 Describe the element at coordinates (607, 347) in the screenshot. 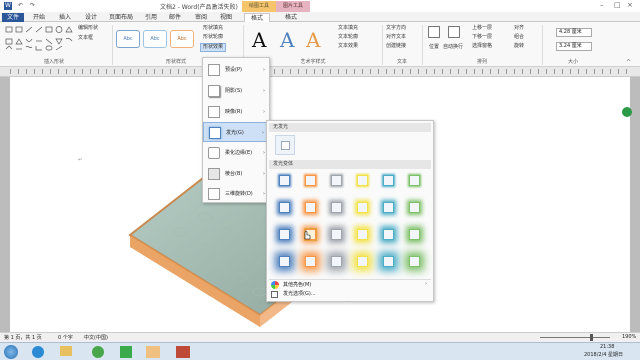

I see `clock-time: 21:38` at that location.